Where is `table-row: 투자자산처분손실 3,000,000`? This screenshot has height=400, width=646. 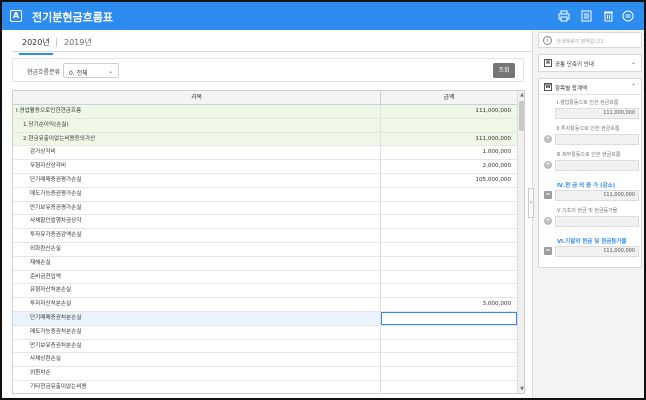
table-row: 투자자산처분손실 3,000,000 is located at coordinates (265, 305).